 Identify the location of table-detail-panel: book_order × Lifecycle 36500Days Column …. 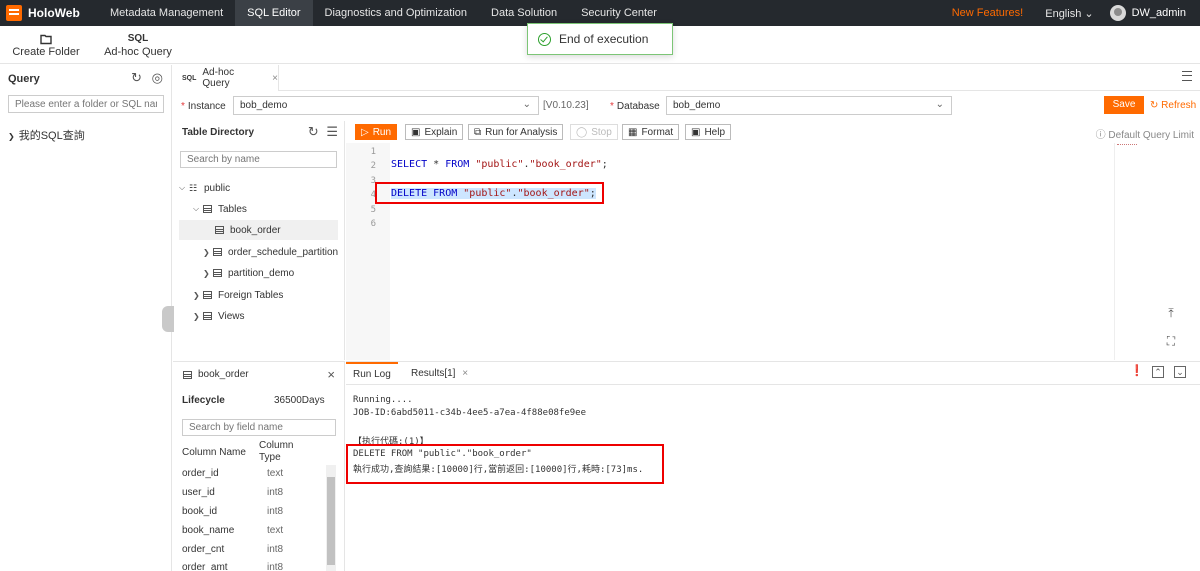
(259, 466).